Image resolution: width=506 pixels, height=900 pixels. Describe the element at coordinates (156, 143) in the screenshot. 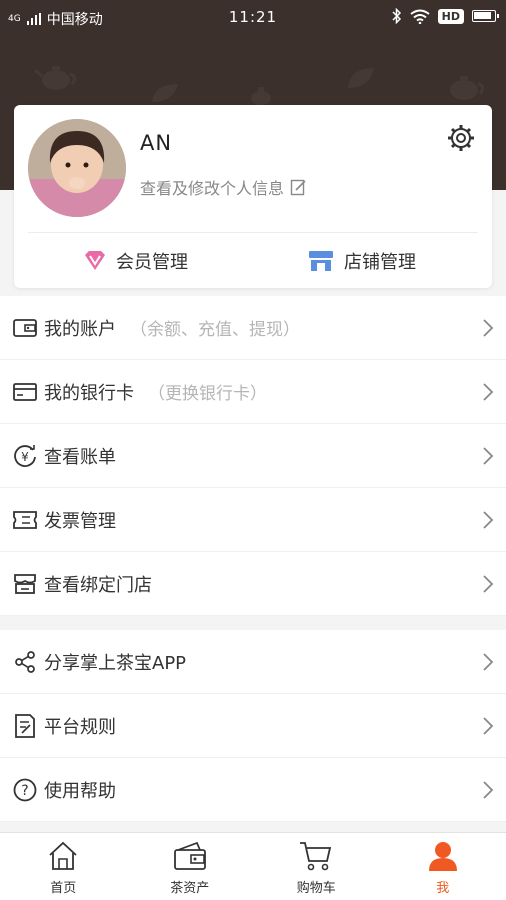

I see `user-name: AN` at that location.